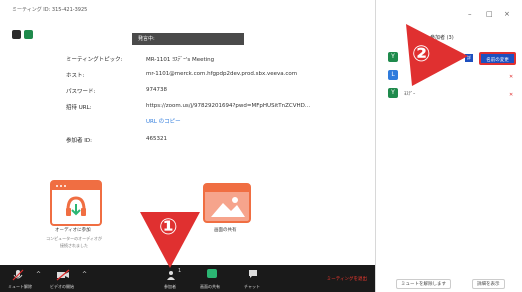  I want to click on headphones-icon, so click(76, 206).